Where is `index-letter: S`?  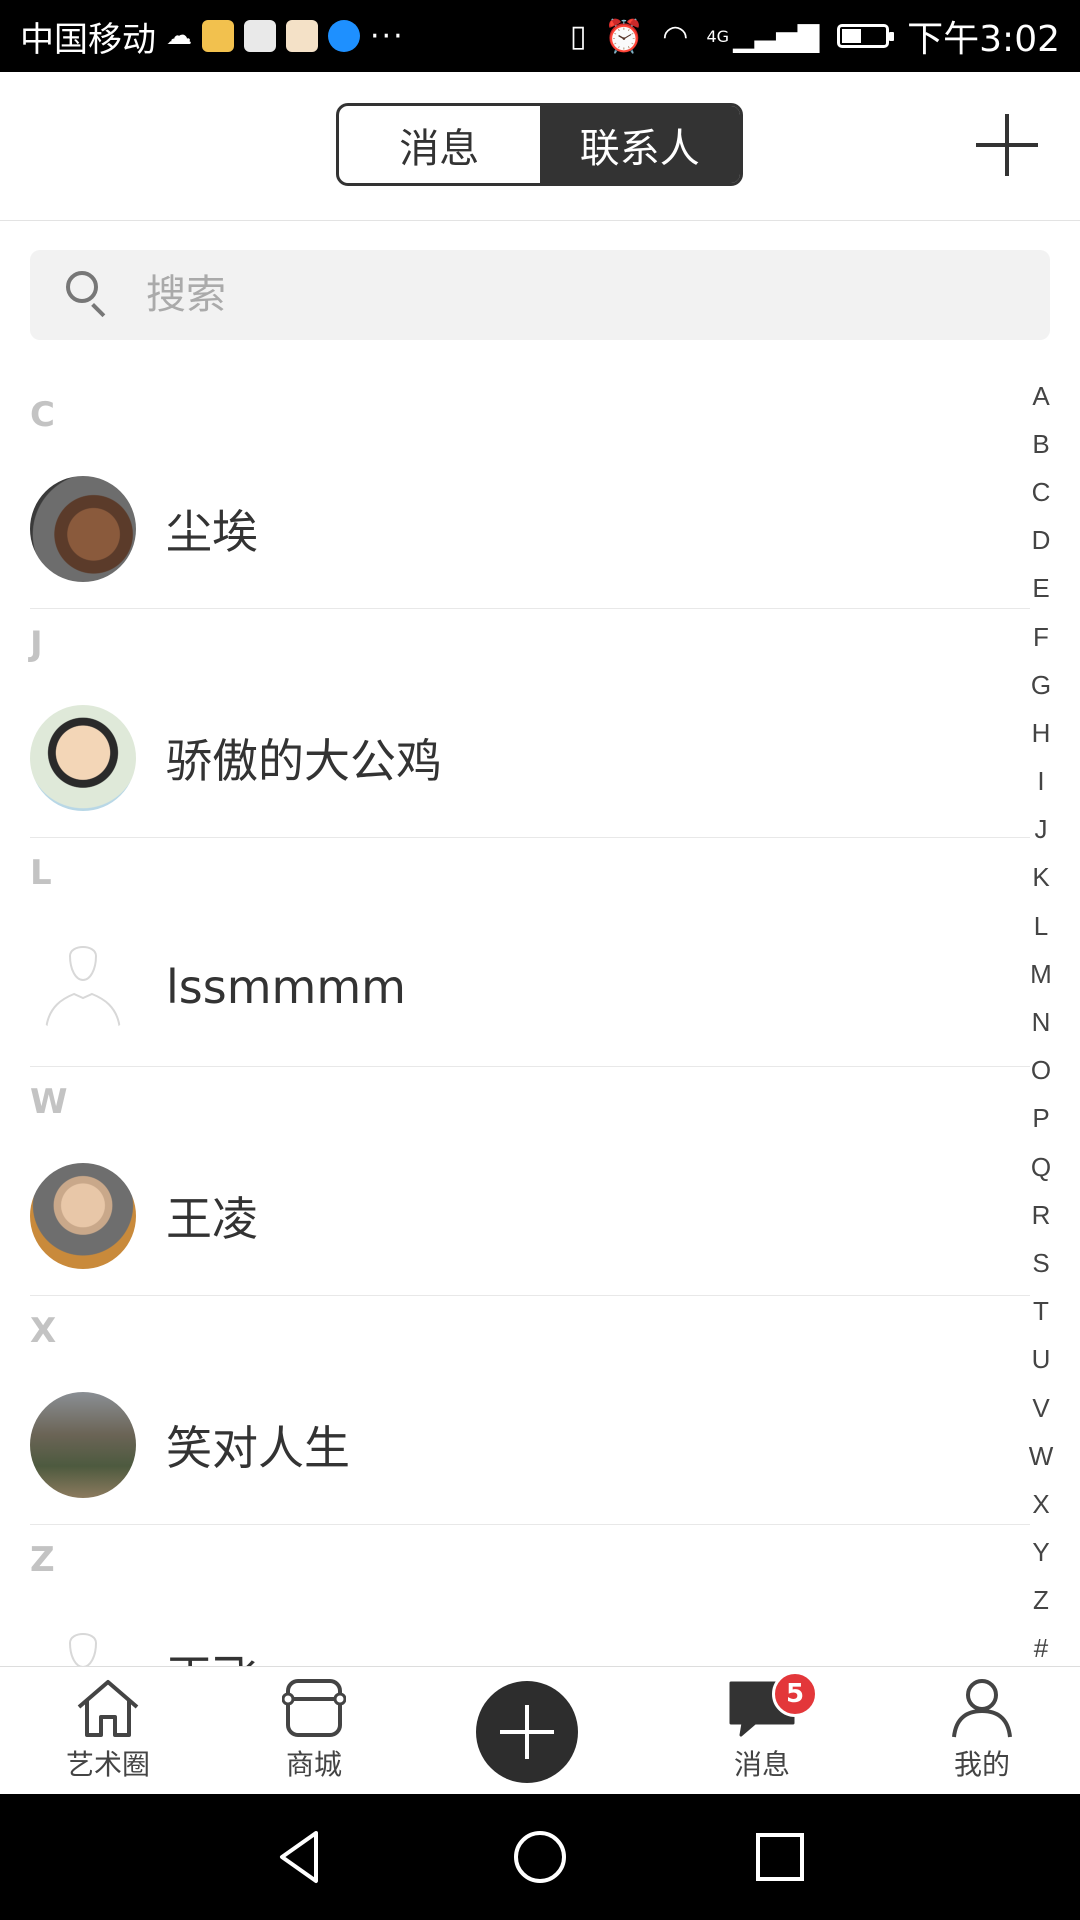
index-letter: S is located at coordinates (1041, 1263).